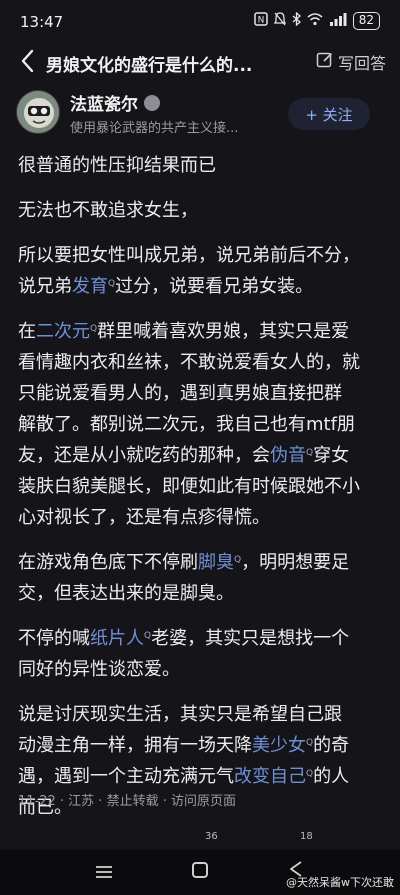  Describe the element at coordinates (117, 165) in the screenshot. I see `text-line: 很普通的性压抑结果而已` at that location.